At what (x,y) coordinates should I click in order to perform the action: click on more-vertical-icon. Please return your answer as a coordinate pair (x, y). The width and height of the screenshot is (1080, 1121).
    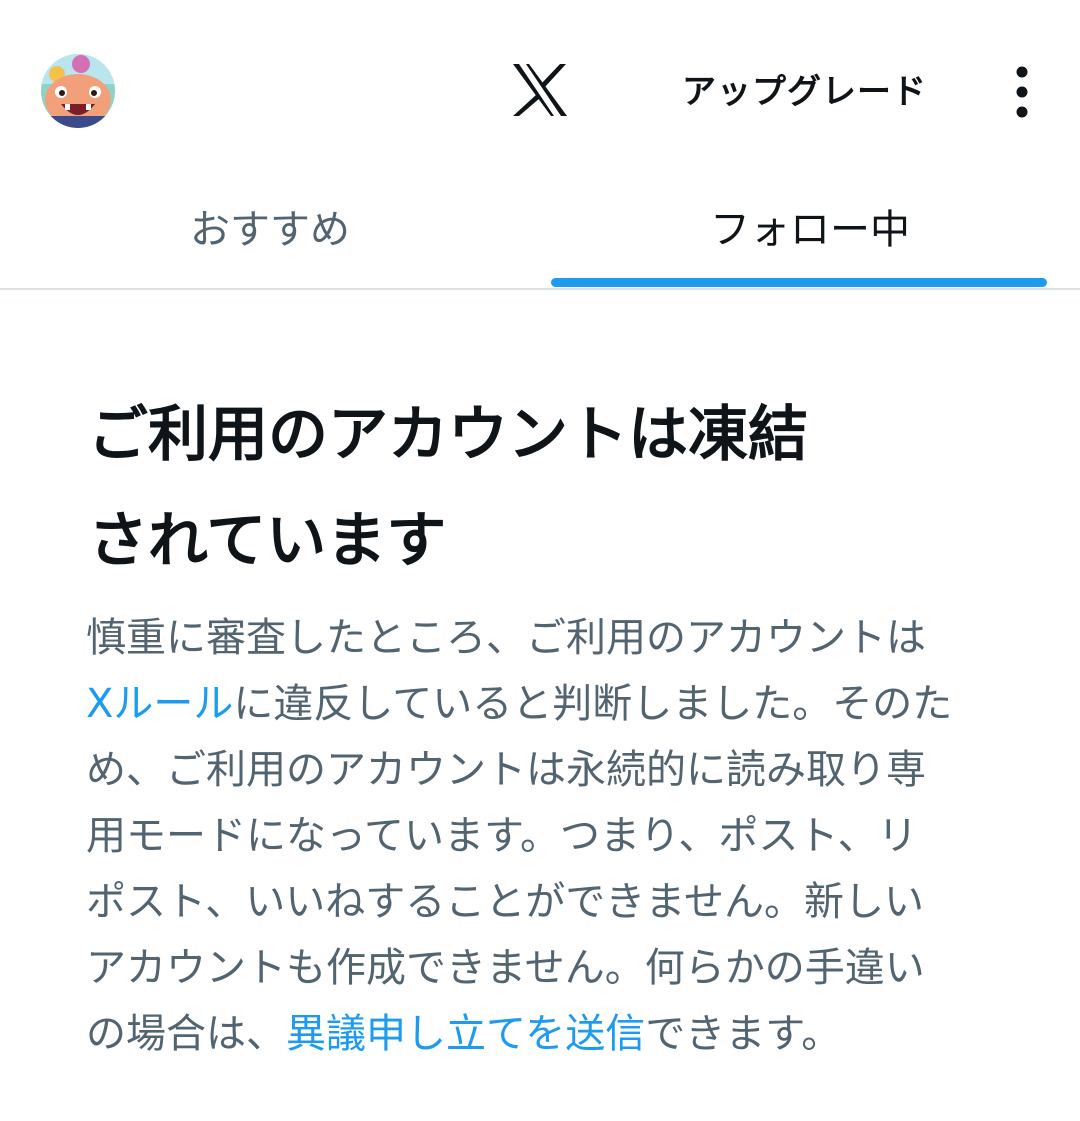
    Looking at the image, I should click on (1022, 92).